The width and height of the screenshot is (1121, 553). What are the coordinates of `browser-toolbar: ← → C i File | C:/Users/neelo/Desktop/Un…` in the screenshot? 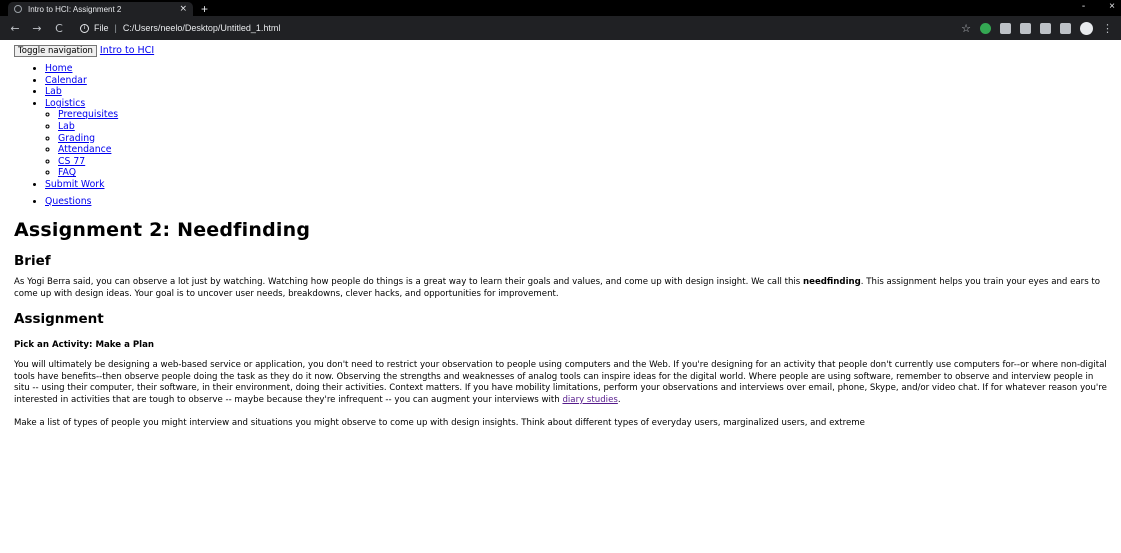 It's located at (560, 28).